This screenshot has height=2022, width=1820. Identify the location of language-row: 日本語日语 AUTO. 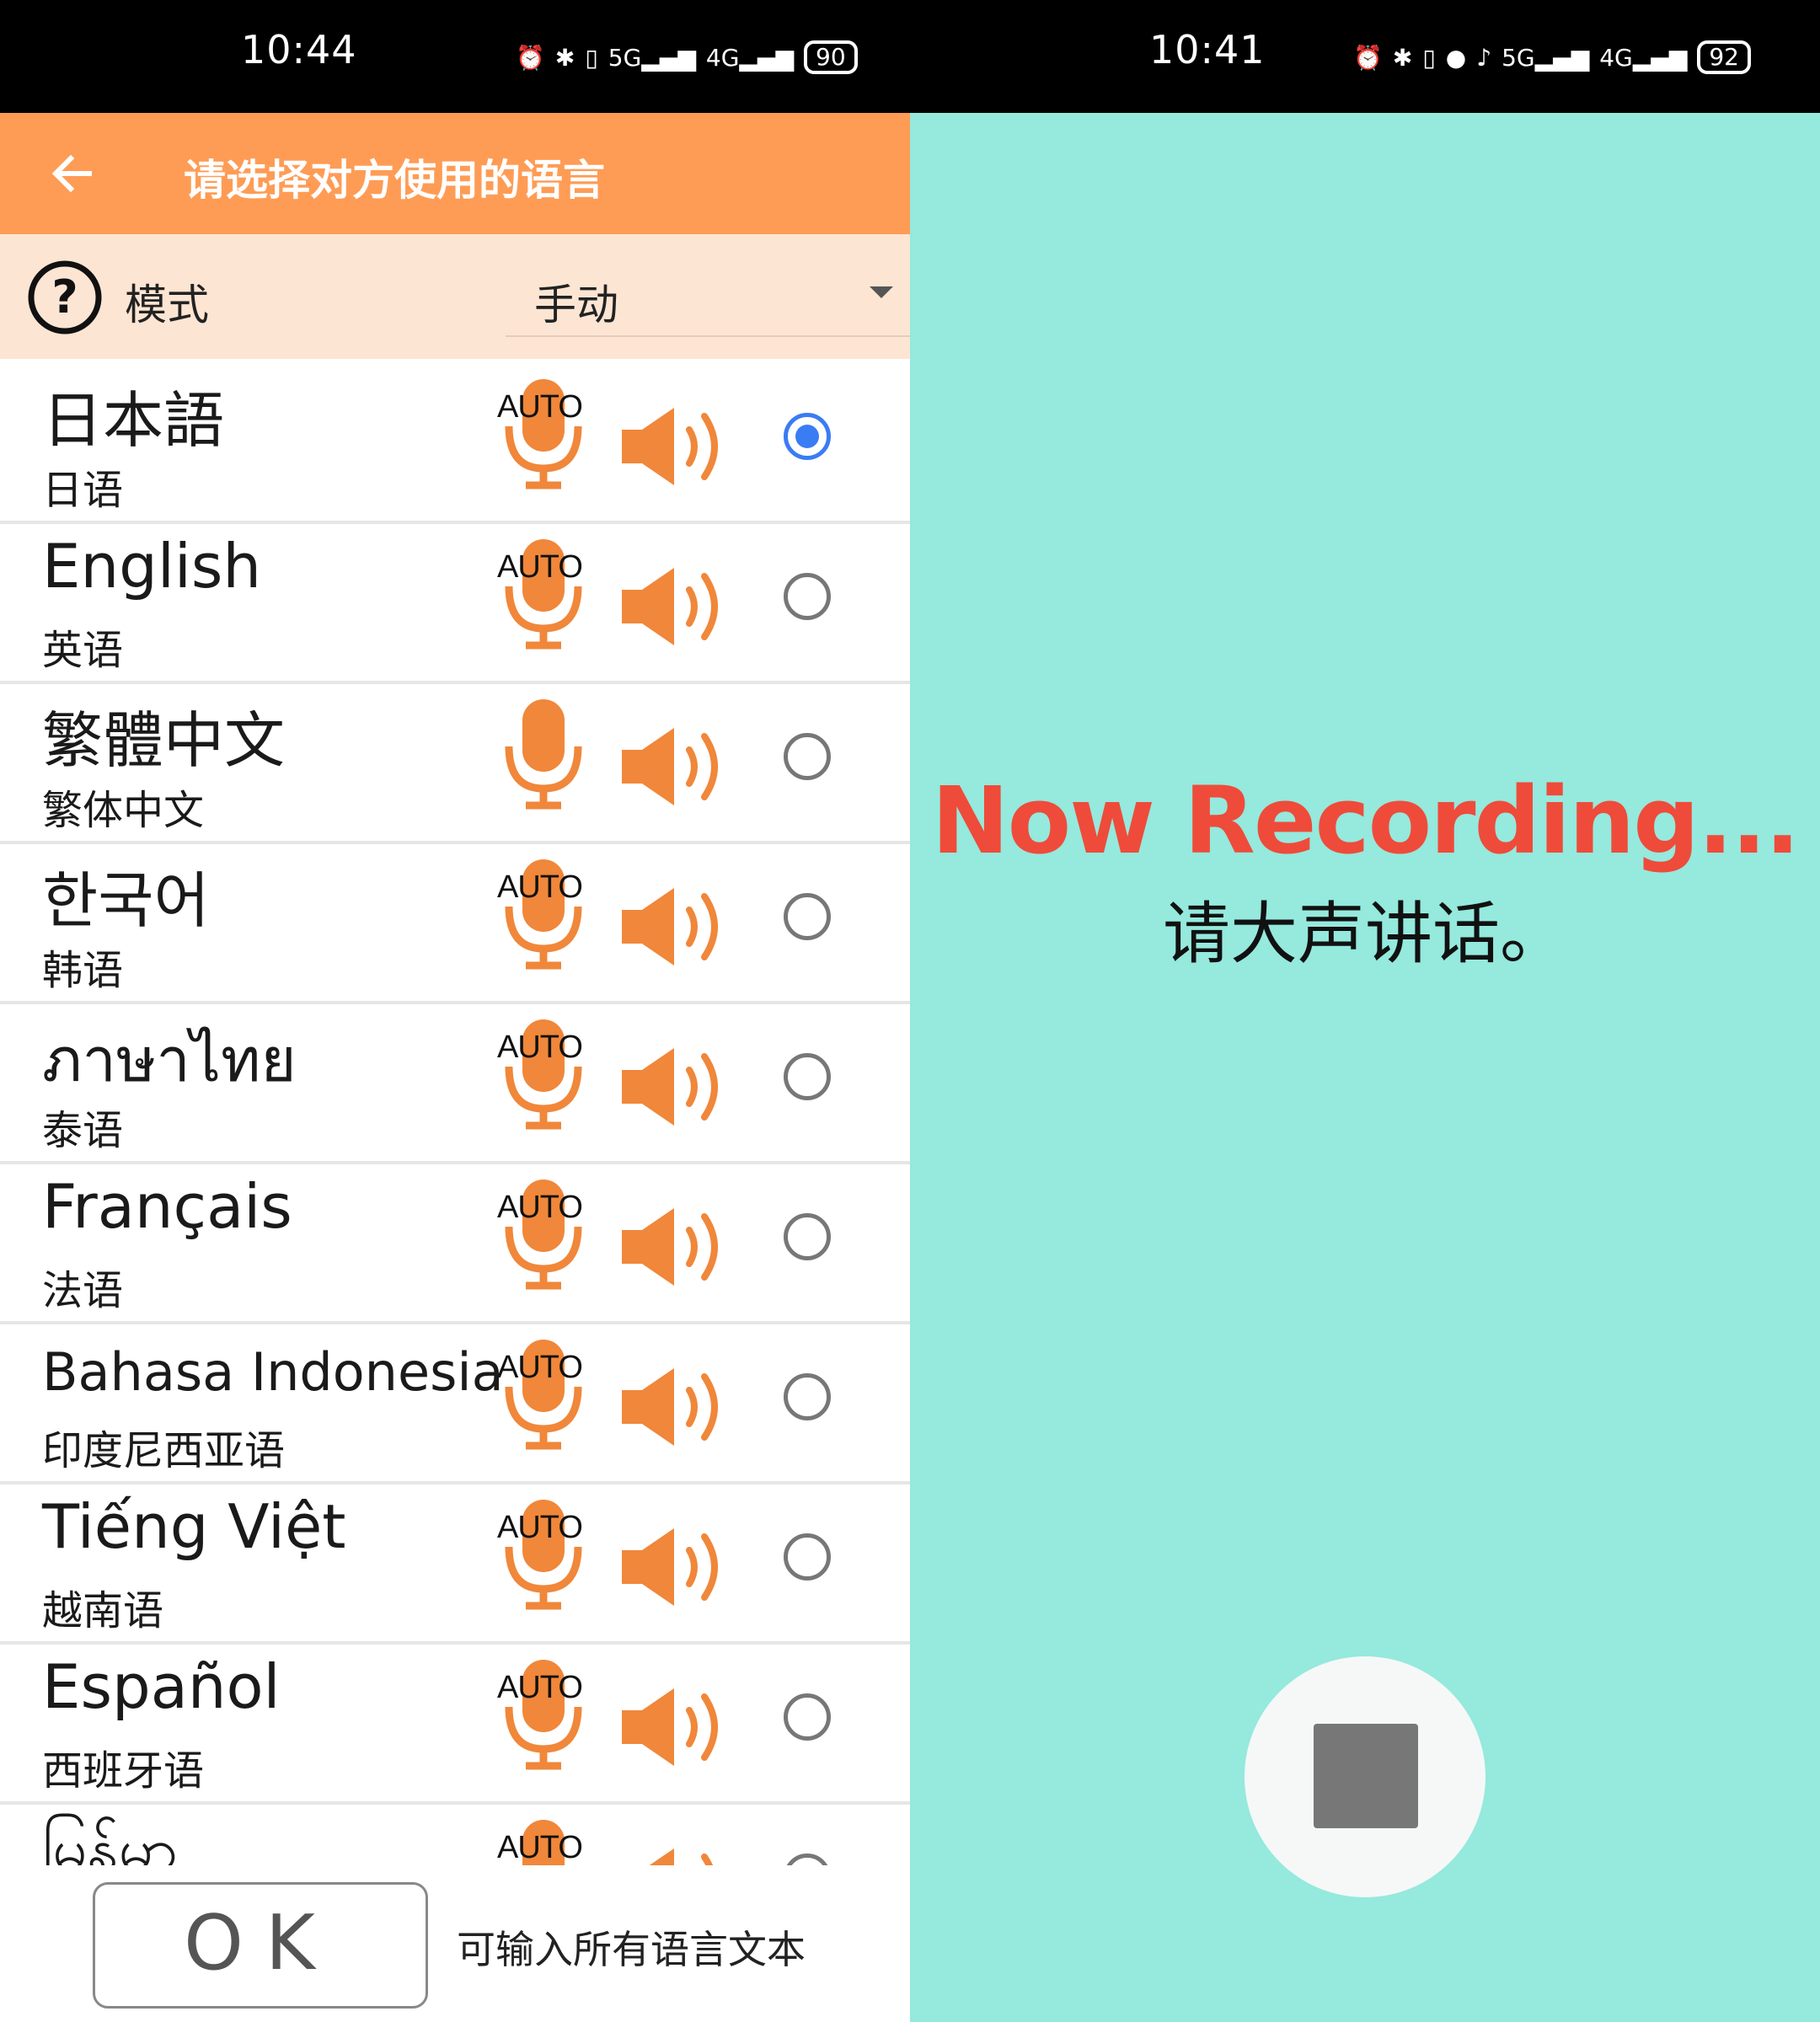
(455, 443).